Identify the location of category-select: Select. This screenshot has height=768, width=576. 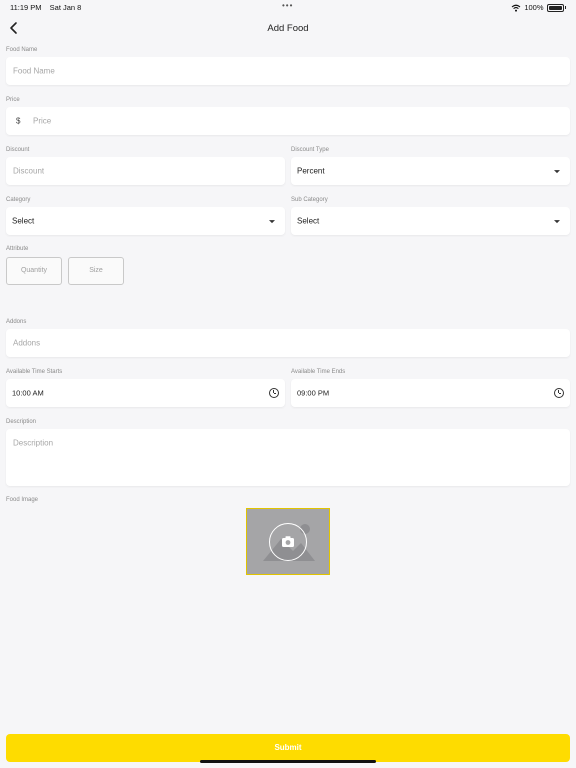
(145, 221).